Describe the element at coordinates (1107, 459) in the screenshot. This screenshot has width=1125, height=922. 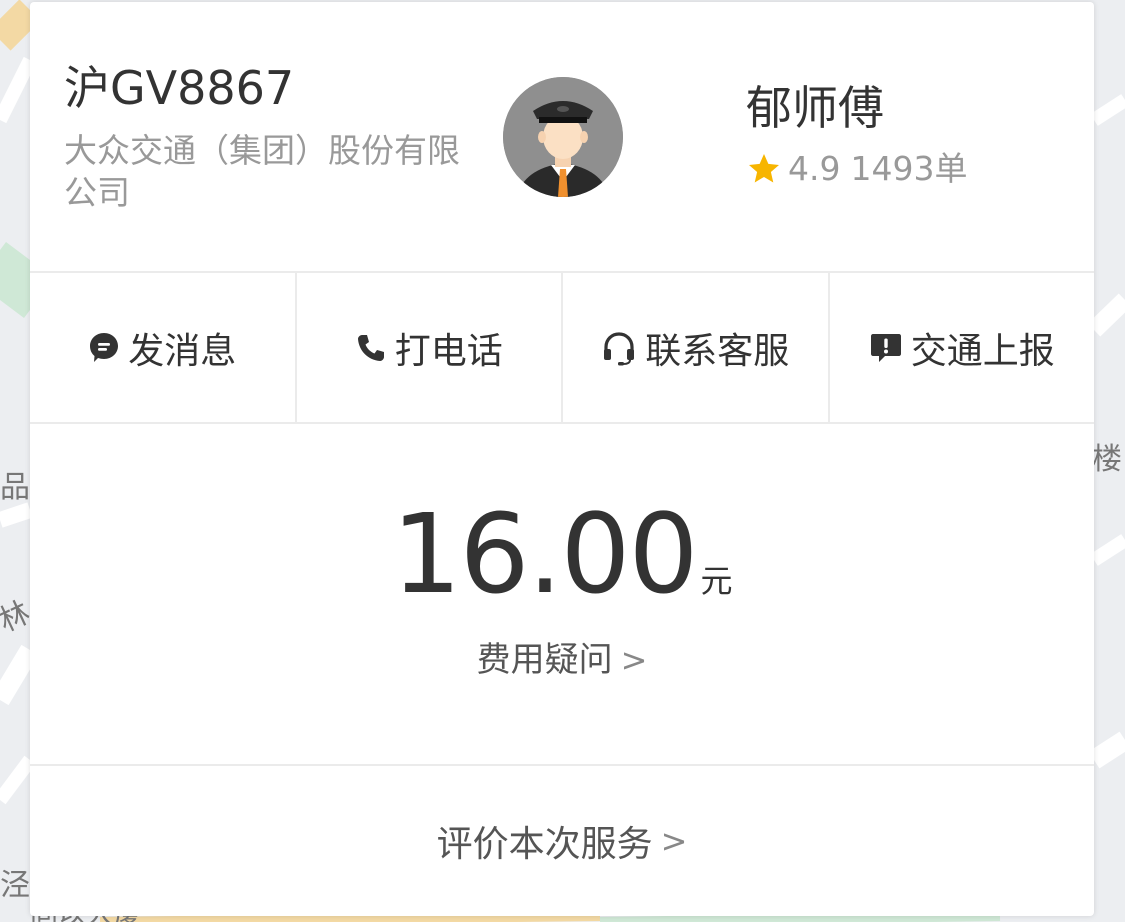
I see `map-label: 楼` at that location.